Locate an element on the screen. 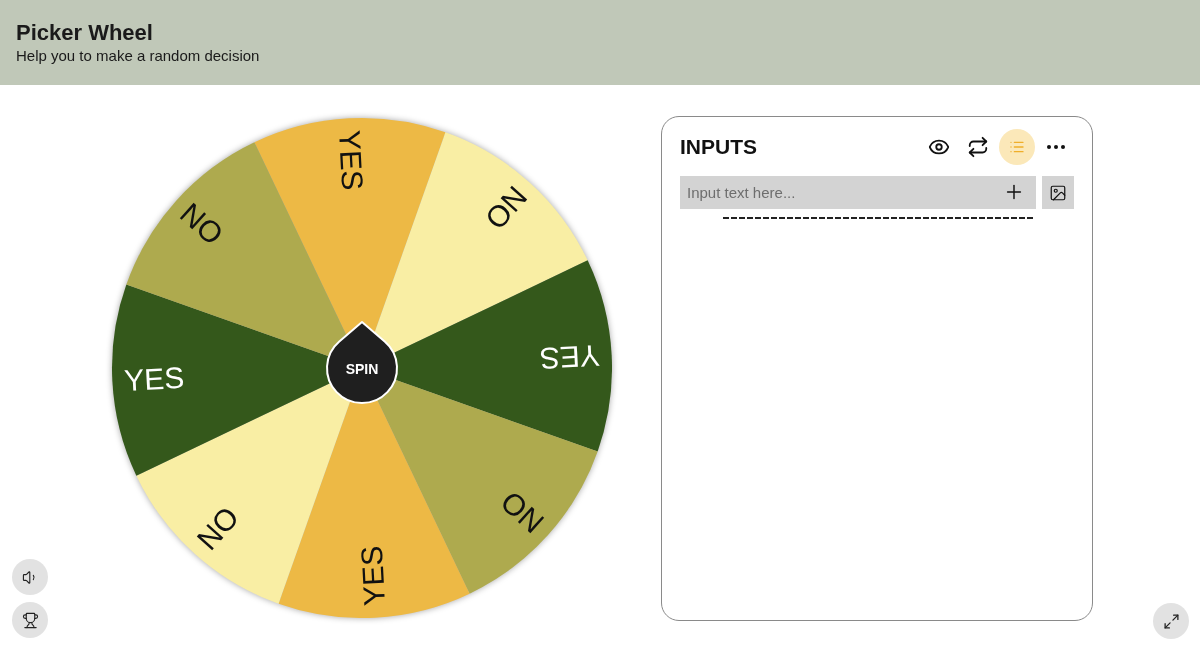  app-subtitle: Help you to make a random decision is located at coordinates (138, 56).